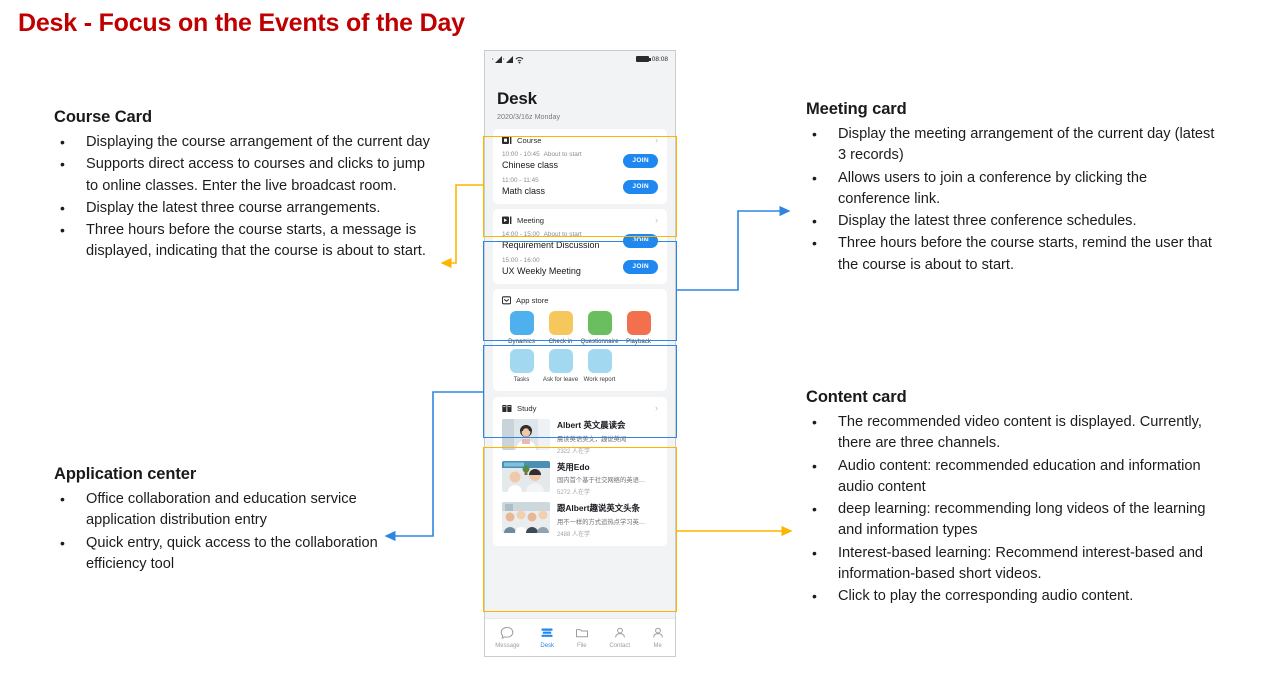 Image resolution: width=1267 pixels, height=683 pixels. What do you see at coordinates (547, 632) in the screenshot?
I see `desk-icon` at bounding box center [547, 632].